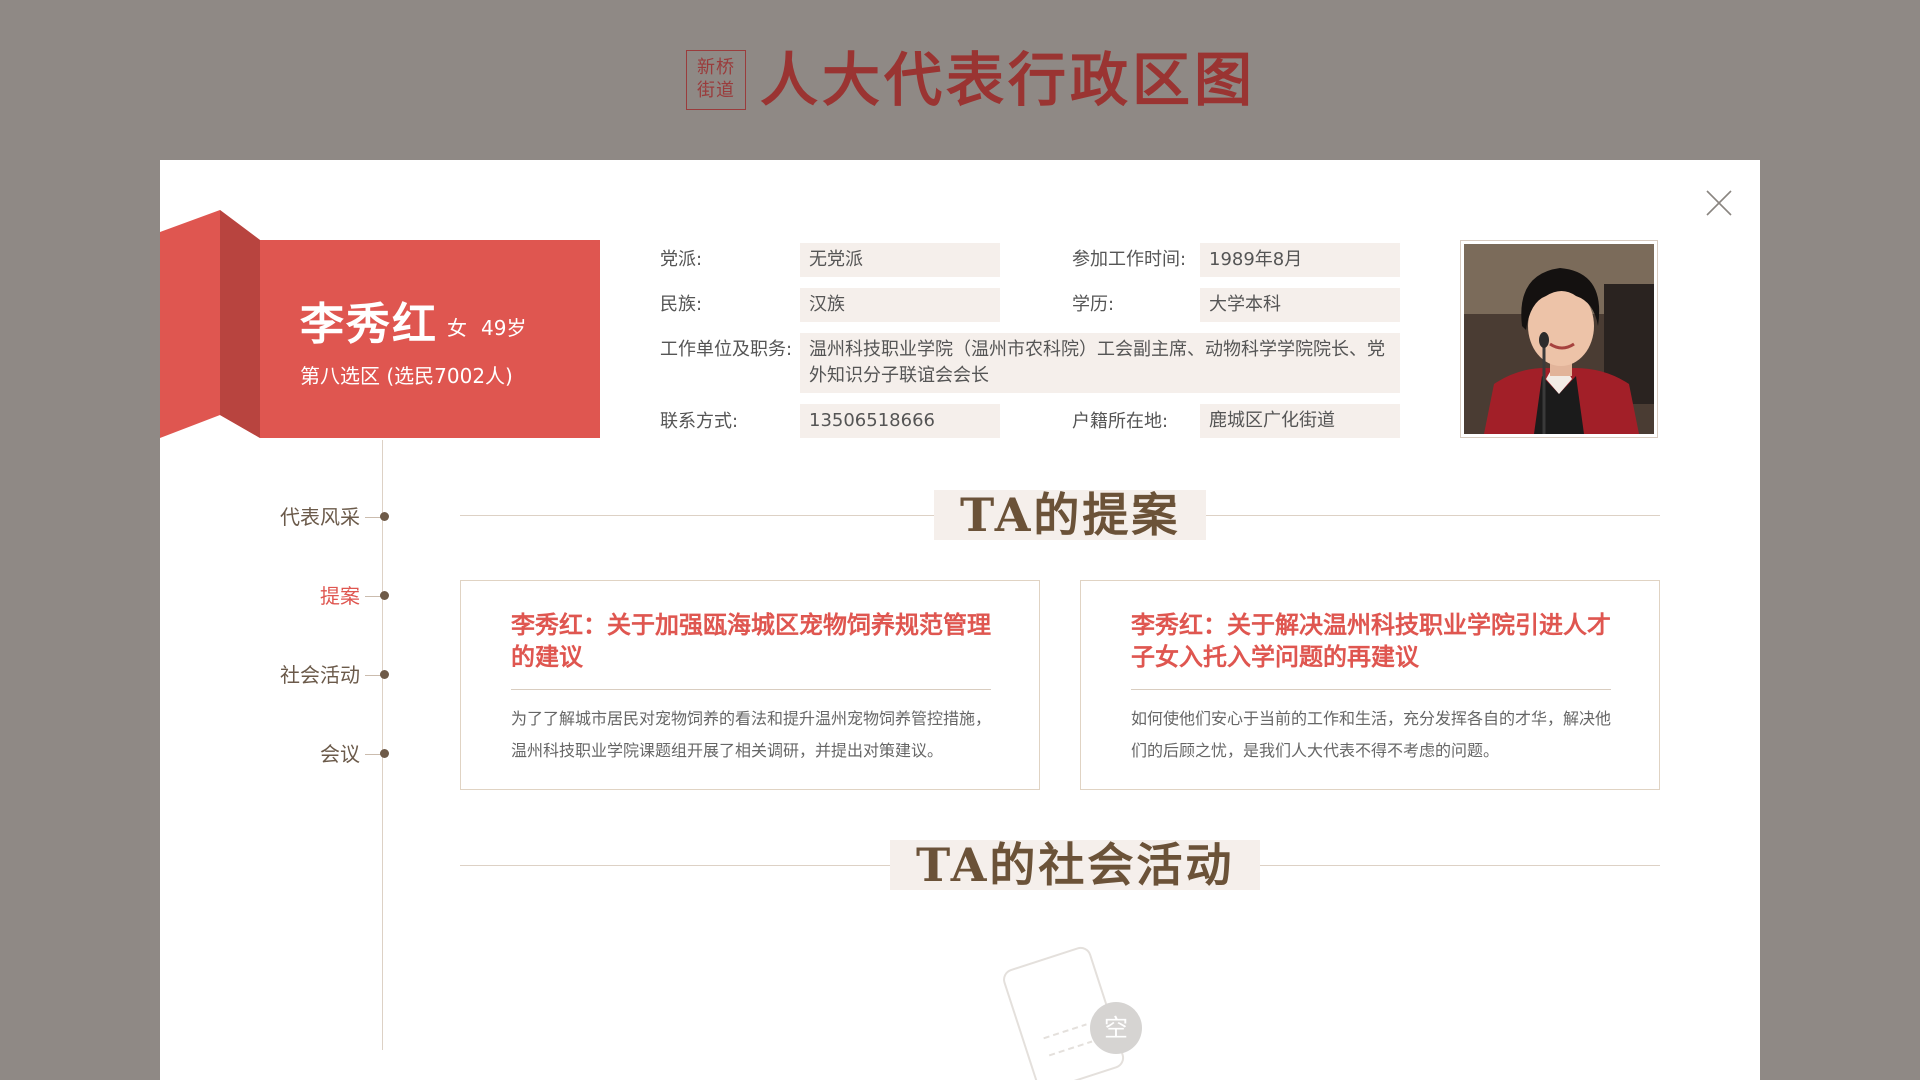 This screenshot has width=1920, height=1080. I want to click on name-banner: 李秀红 女 49岁 第八选区 (选民7002人), so click(430, 339).